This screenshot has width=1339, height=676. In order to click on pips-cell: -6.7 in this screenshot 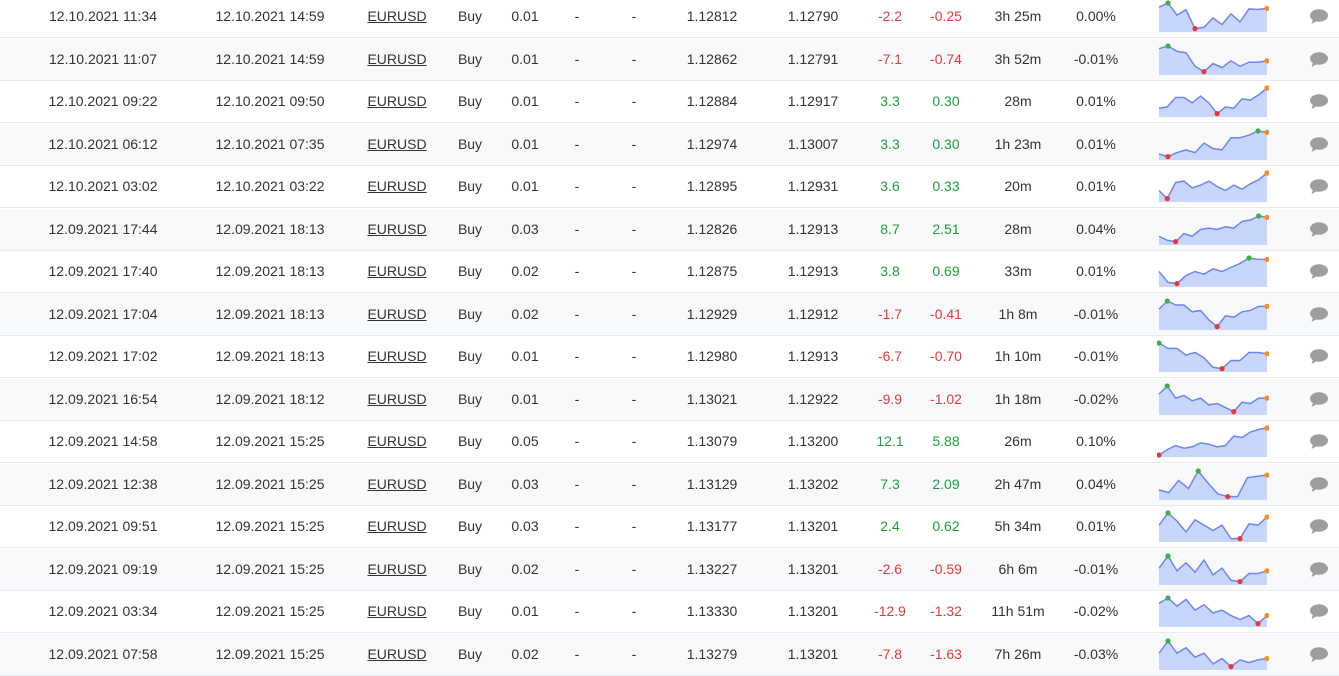, I will do `click(890, 356)`.